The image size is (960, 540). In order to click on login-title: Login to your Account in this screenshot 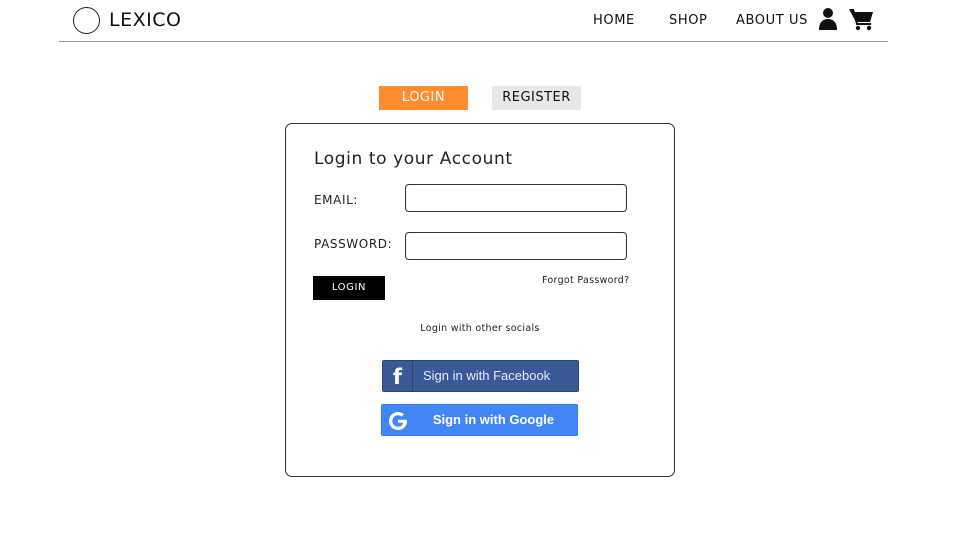, I will do `click(413, 159)`.